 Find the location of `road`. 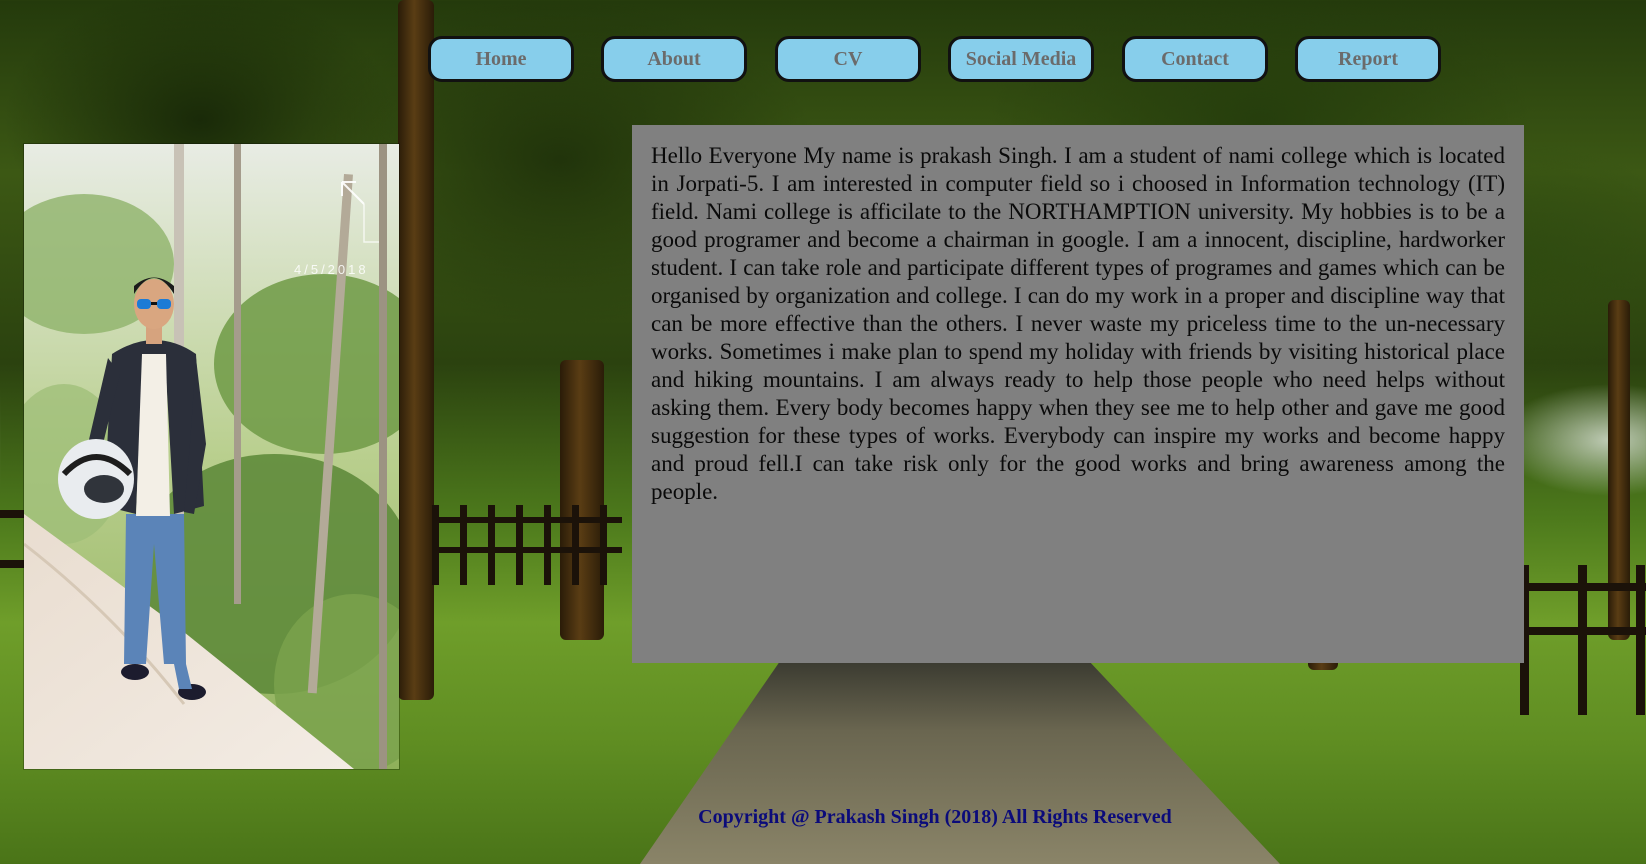

road is located at coordinates (960, 762).